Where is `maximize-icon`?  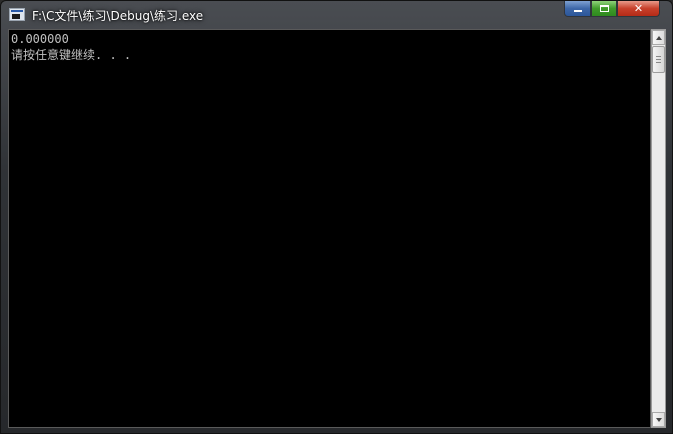 maximize-icon is located at coordinates (604, 8).